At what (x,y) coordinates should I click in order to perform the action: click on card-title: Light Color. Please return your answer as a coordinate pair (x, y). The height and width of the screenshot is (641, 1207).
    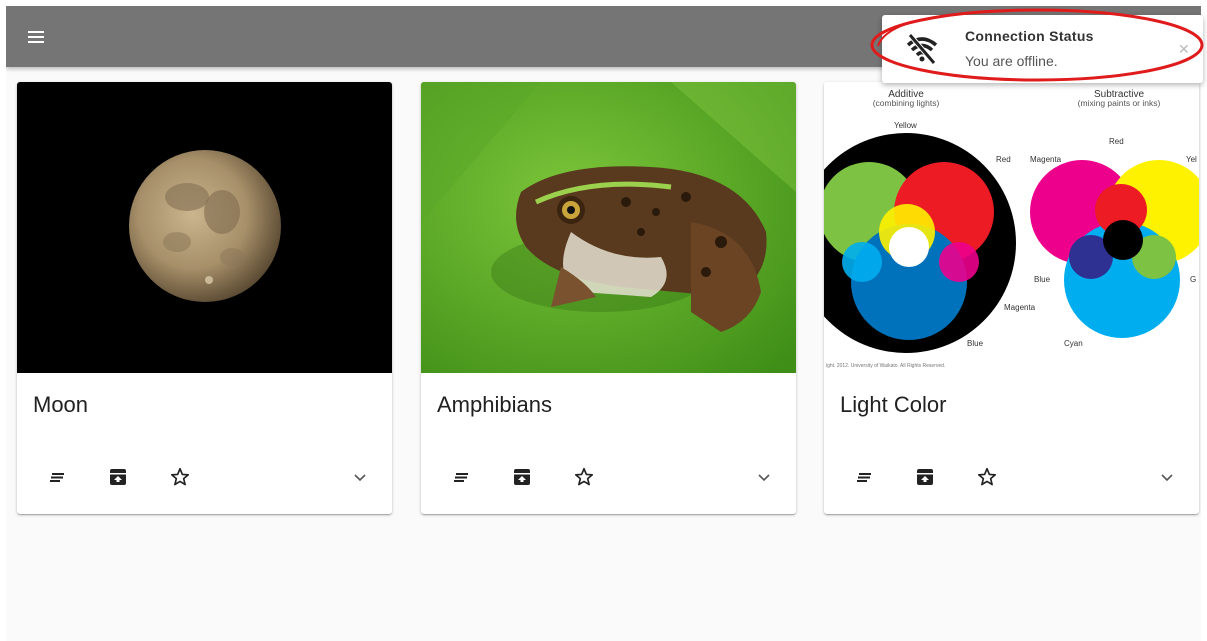
    Looking at the image, I should click on (893, 404).